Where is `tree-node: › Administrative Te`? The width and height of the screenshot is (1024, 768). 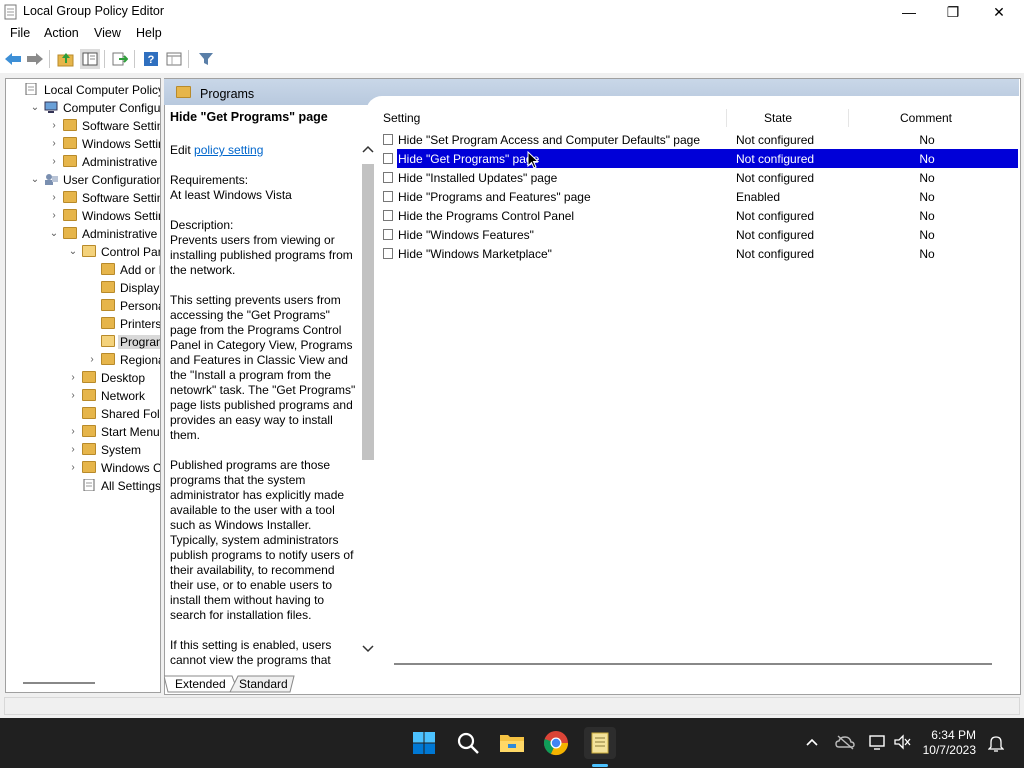
tree-node: › Administrative Te is located at coordinates (83, 162).